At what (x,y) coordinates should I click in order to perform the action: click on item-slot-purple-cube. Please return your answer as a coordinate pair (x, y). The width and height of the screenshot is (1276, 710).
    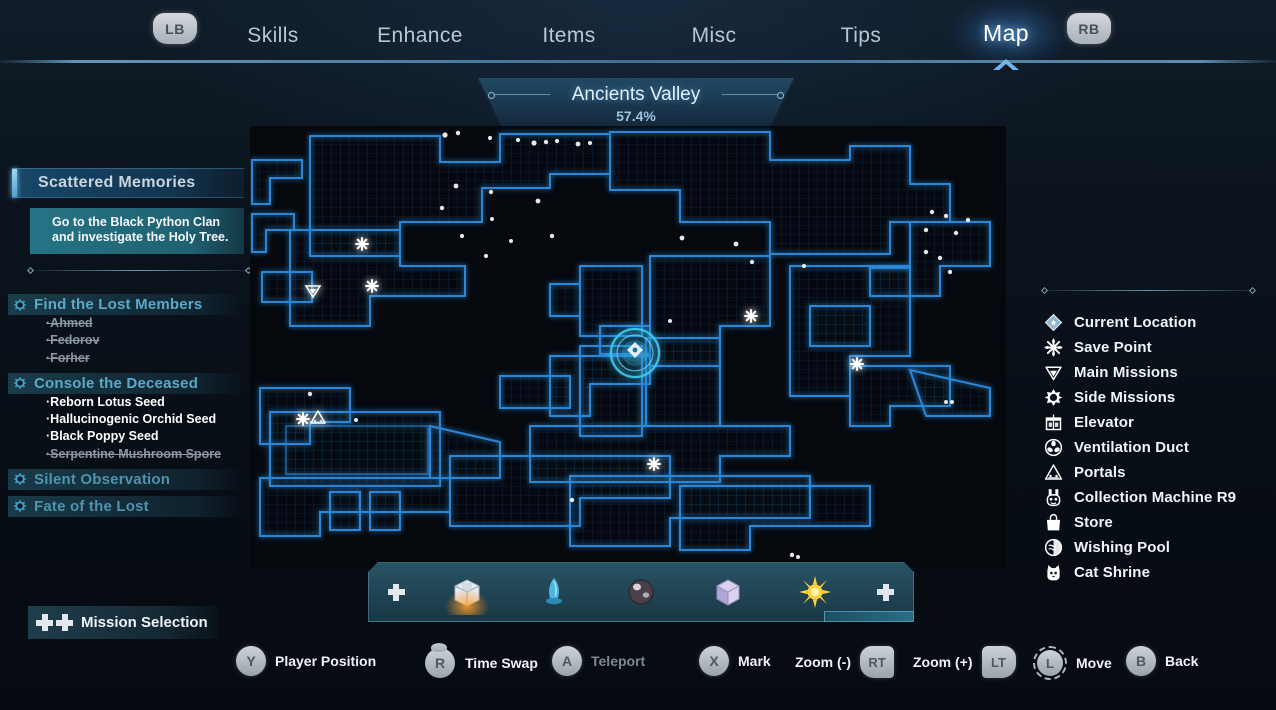
    Looking at the image, I should click on (728, 592).